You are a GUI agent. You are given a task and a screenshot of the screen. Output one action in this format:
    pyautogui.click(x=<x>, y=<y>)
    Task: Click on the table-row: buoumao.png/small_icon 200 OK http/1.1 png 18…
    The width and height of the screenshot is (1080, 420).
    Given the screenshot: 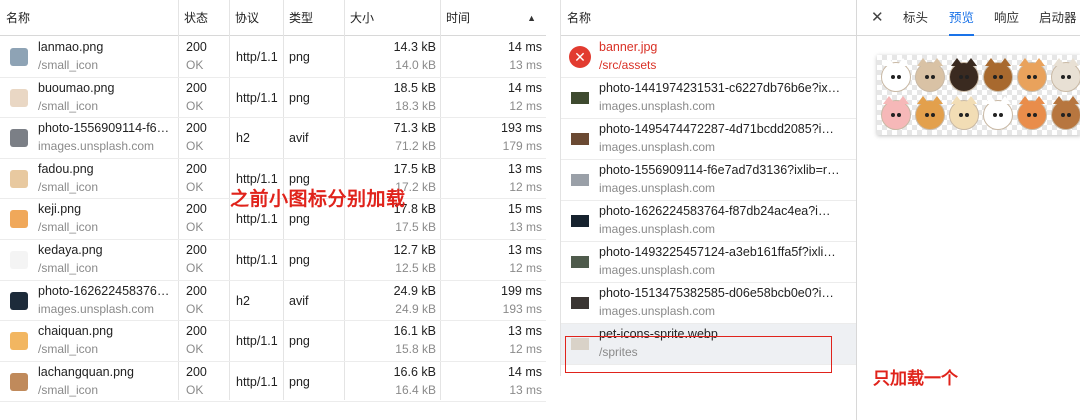 What is the action you would take?
    pyautogui.click(x=273, y=98)
    